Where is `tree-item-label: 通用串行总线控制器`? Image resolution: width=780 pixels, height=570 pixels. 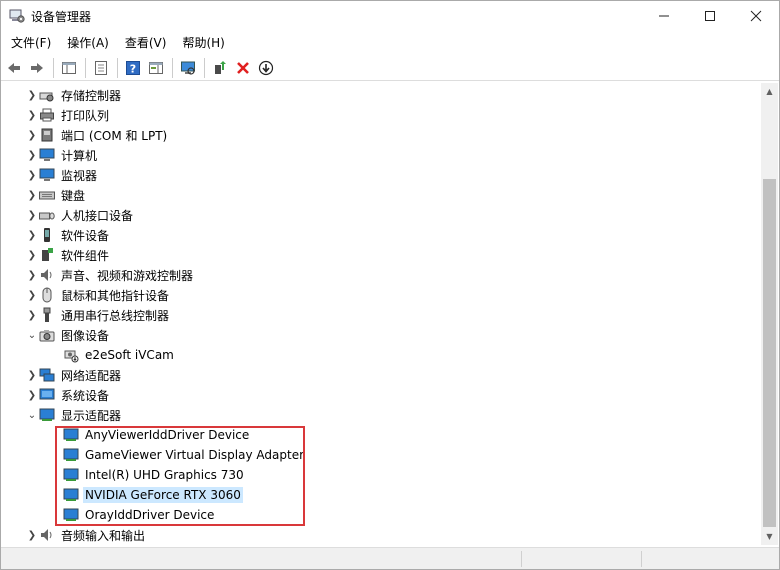
tree-item-label: 通用串行总线控制器 is located at coordinates (115, 315).